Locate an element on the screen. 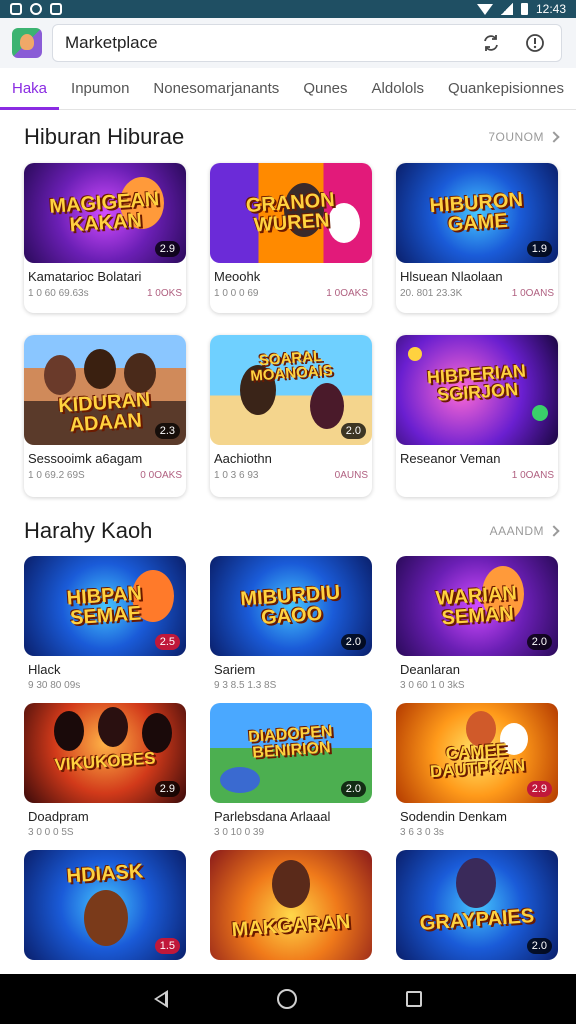 This screenshot has width=576, height=1024. system-nav-bar is located at coordinates (288, 999).